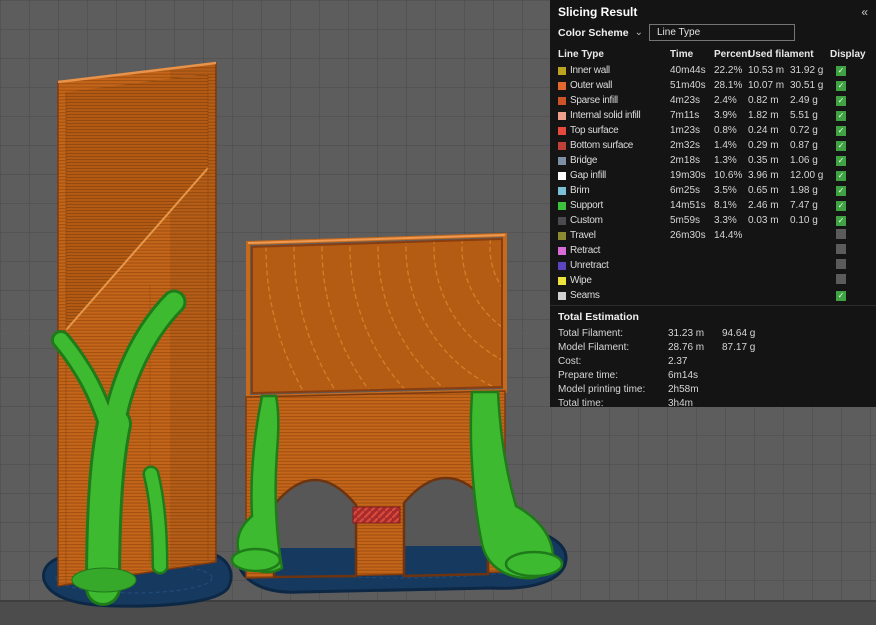  What do you see at coordinates (713, 145) in the screenshot?
I see `line-type-row: Bottom surface 2m32s 1.4% 0.29 m 0.87 g ✓` at bounding box center [713, 145].